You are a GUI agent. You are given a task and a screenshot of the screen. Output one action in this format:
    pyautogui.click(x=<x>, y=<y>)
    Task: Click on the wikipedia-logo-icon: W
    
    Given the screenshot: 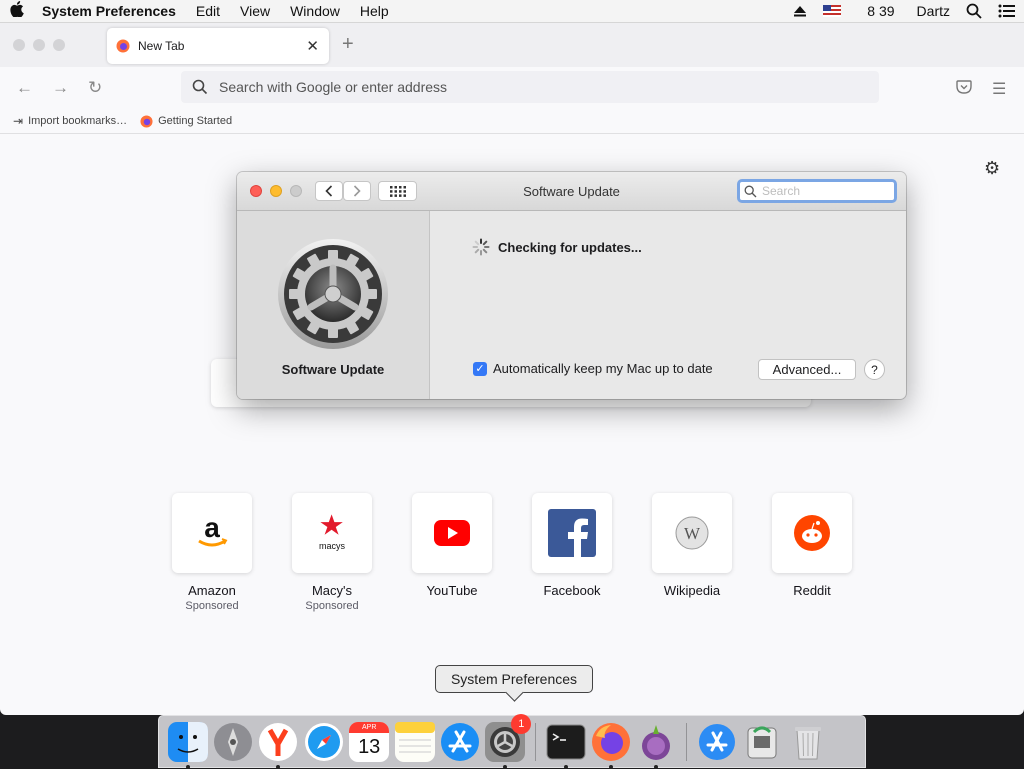 What is the action you would take?
    pyautogui.click(x=692, y=533)
    